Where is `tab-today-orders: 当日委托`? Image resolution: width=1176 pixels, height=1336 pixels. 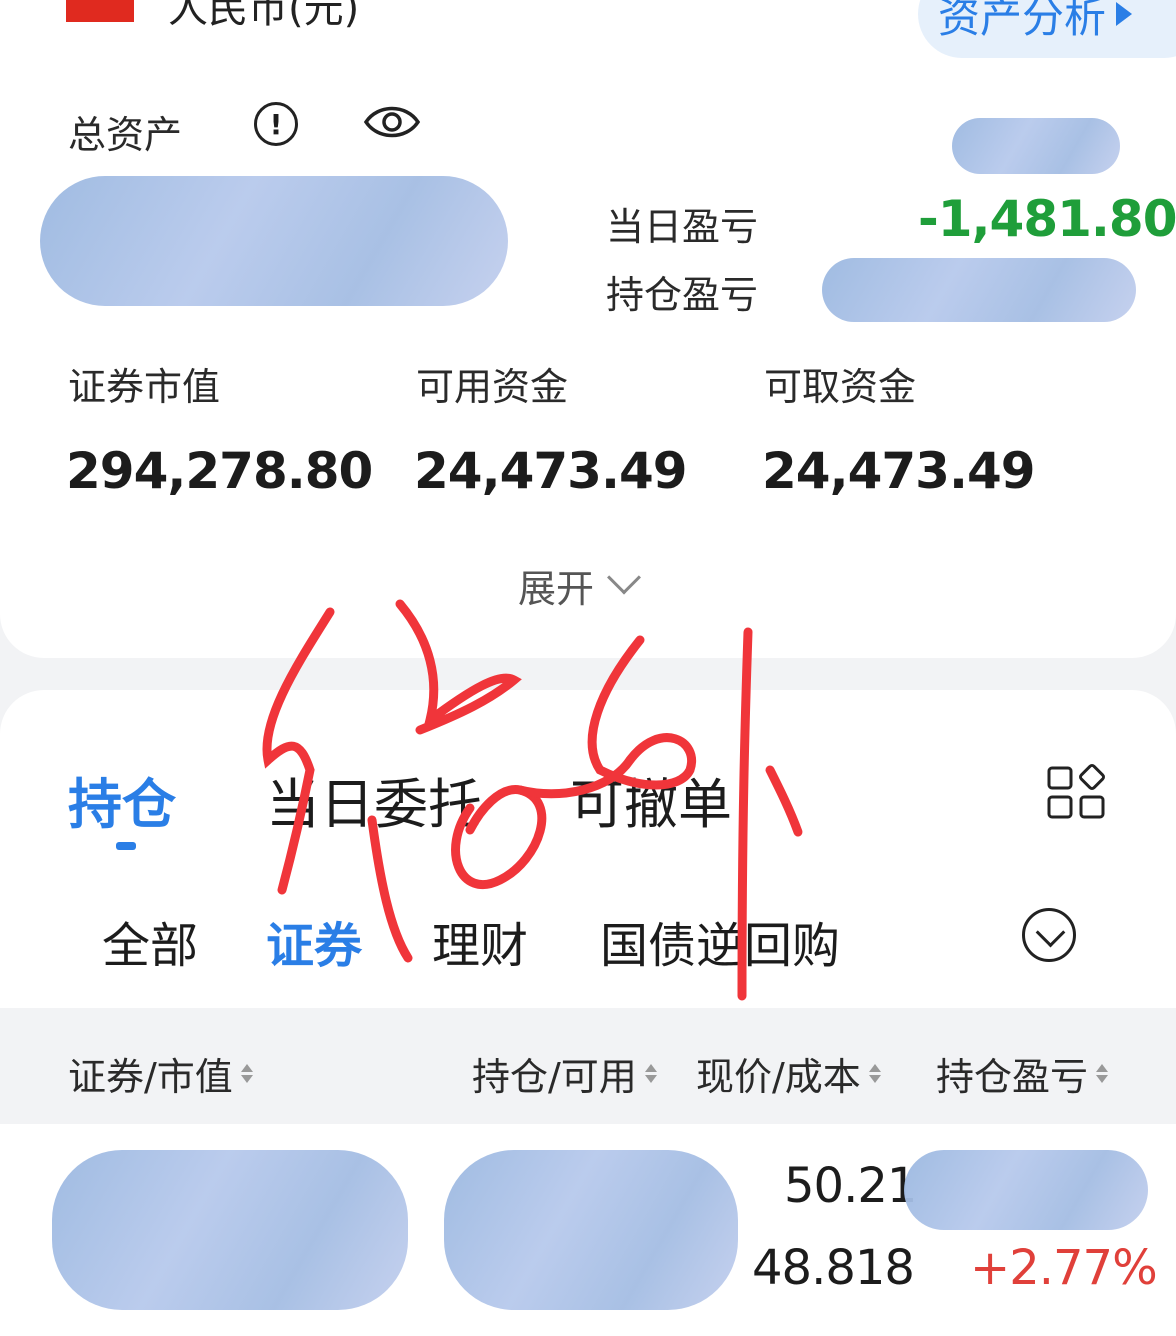 tab-today-orders: 当日委托 is located at coordinates (374, 799).